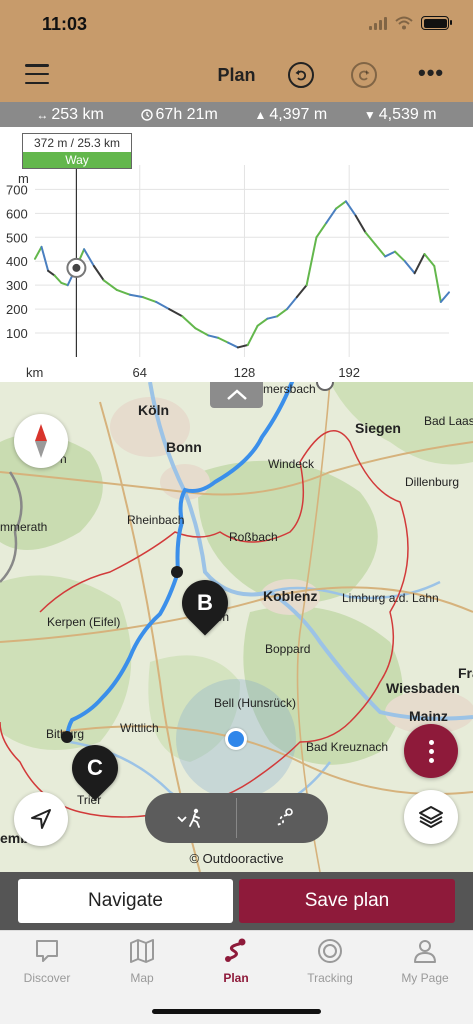 The width and height of the screenshot is (473, 1024). I want to click on activity-type-button, so click(190, 818).